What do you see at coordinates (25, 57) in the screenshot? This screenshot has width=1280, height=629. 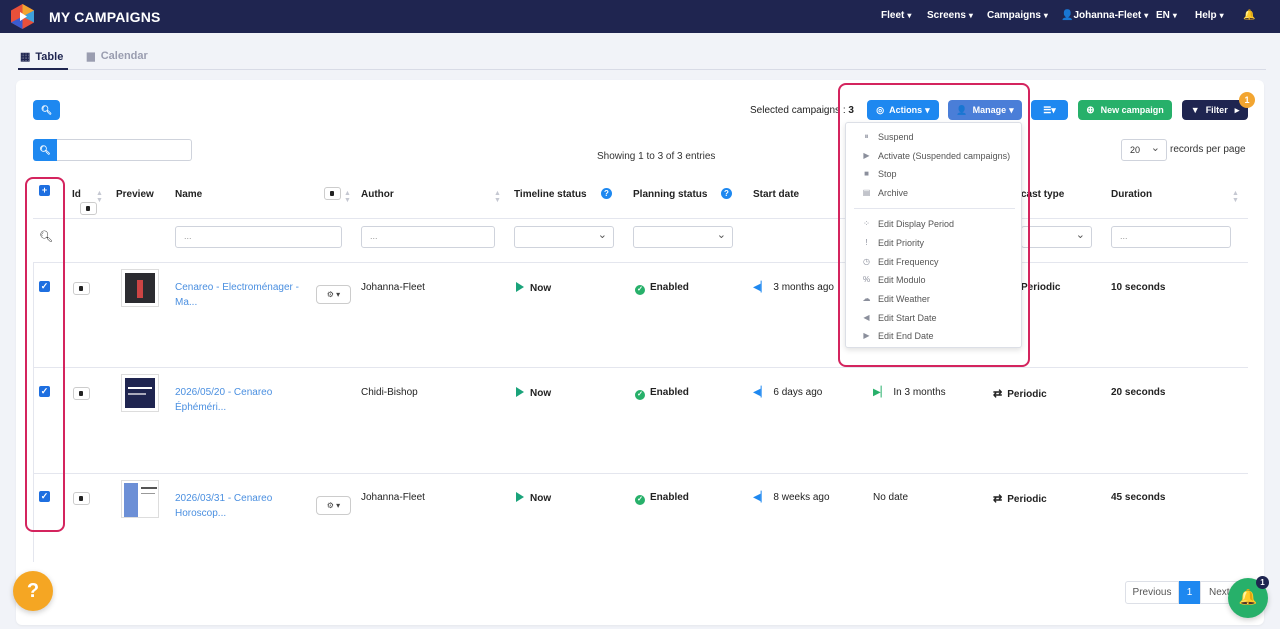 I see `grid-icon: ▦` at bounding box center [25, 57].